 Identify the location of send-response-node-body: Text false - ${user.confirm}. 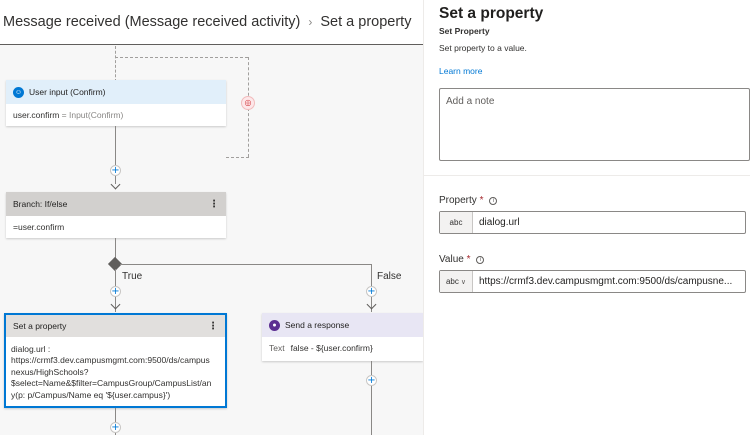
(342, 348).